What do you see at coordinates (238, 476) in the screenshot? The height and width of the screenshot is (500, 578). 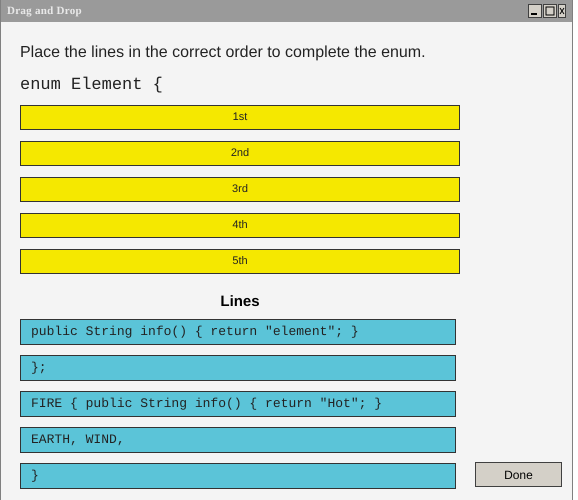 I see `code-line-tile: }` at bounding box center [238, 476].